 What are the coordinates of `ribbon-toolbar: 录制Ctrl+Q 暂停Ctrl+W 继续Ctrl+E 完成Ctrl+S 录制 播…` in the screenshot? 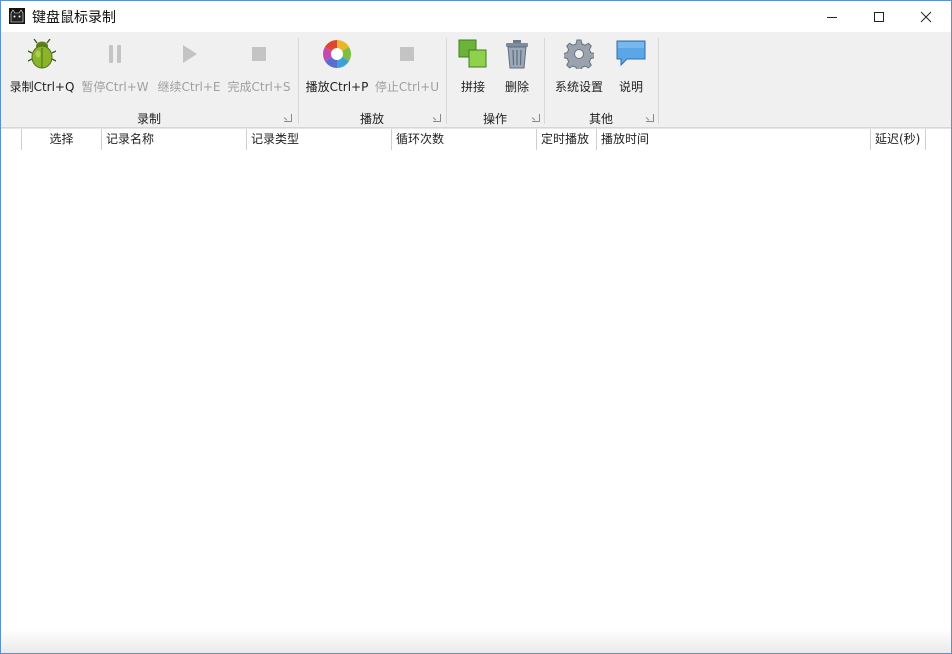 It's located at (476, 80).